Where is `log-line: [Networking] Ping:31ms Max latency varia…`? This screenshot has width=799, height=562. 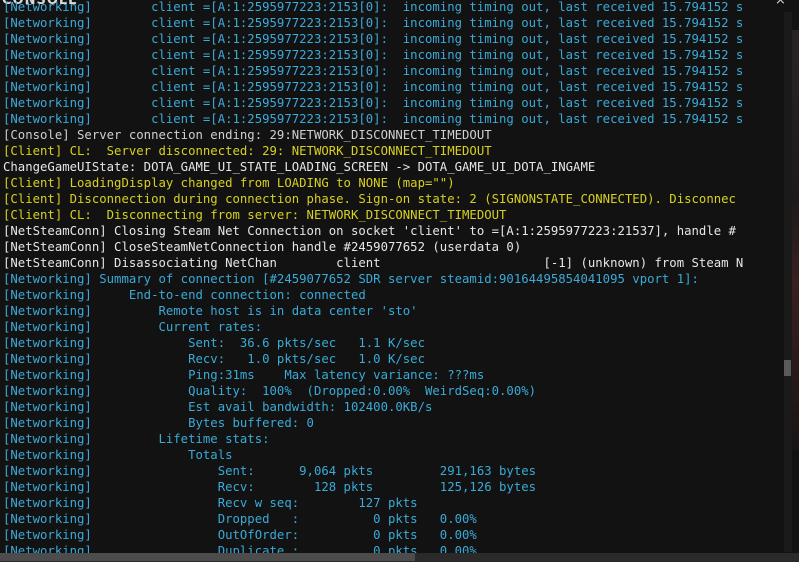 log-line: [Networking] Ping:31ms Max latency varia… is located at coordinates (244, 375).